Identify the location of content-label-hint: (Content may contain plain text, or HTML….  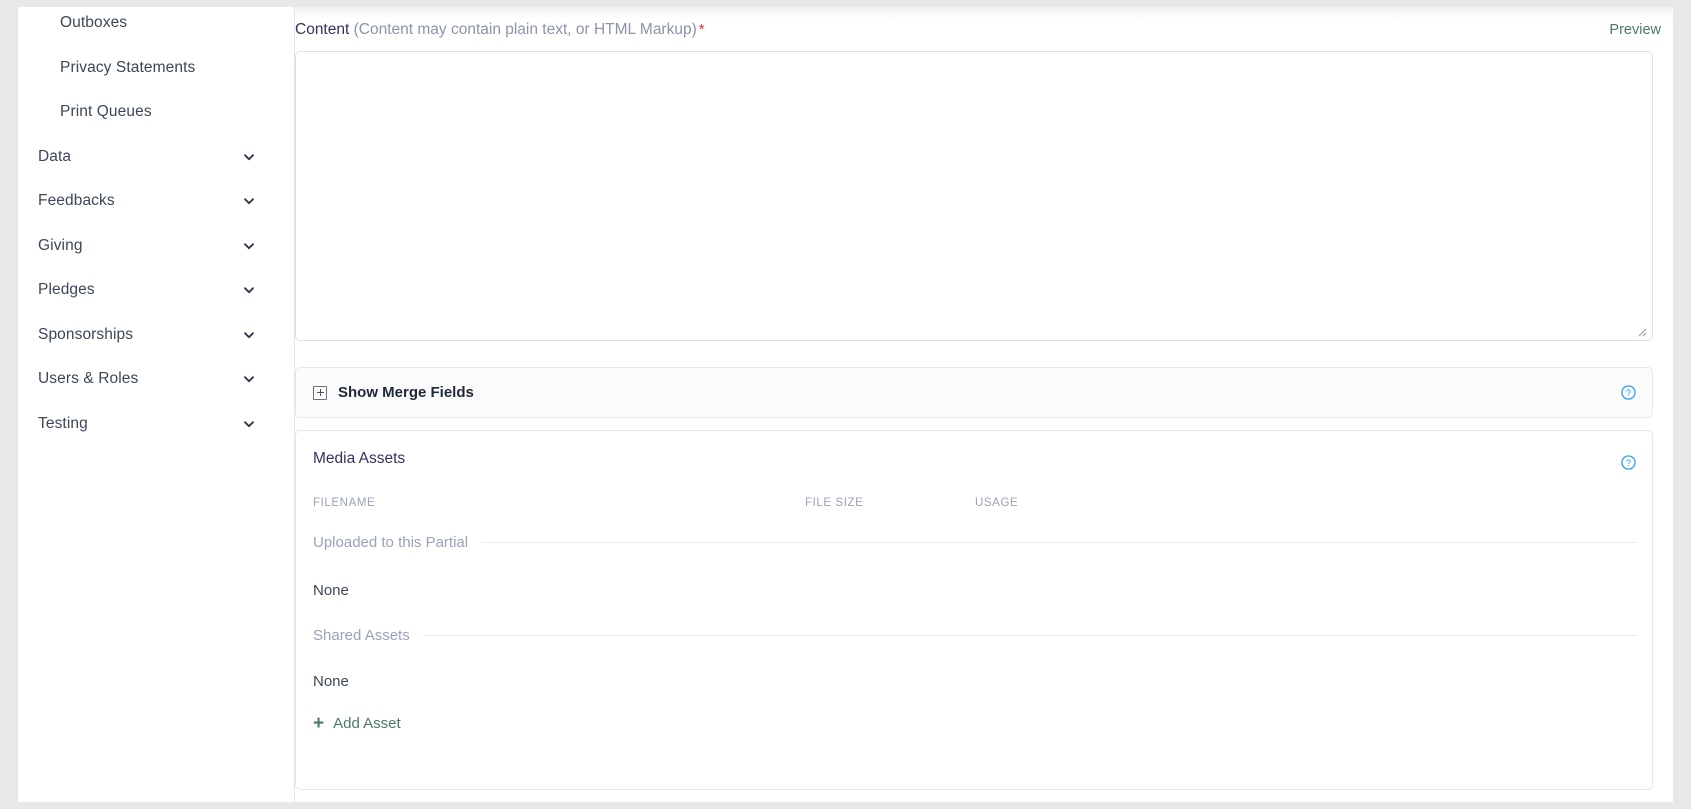
(525, 29).